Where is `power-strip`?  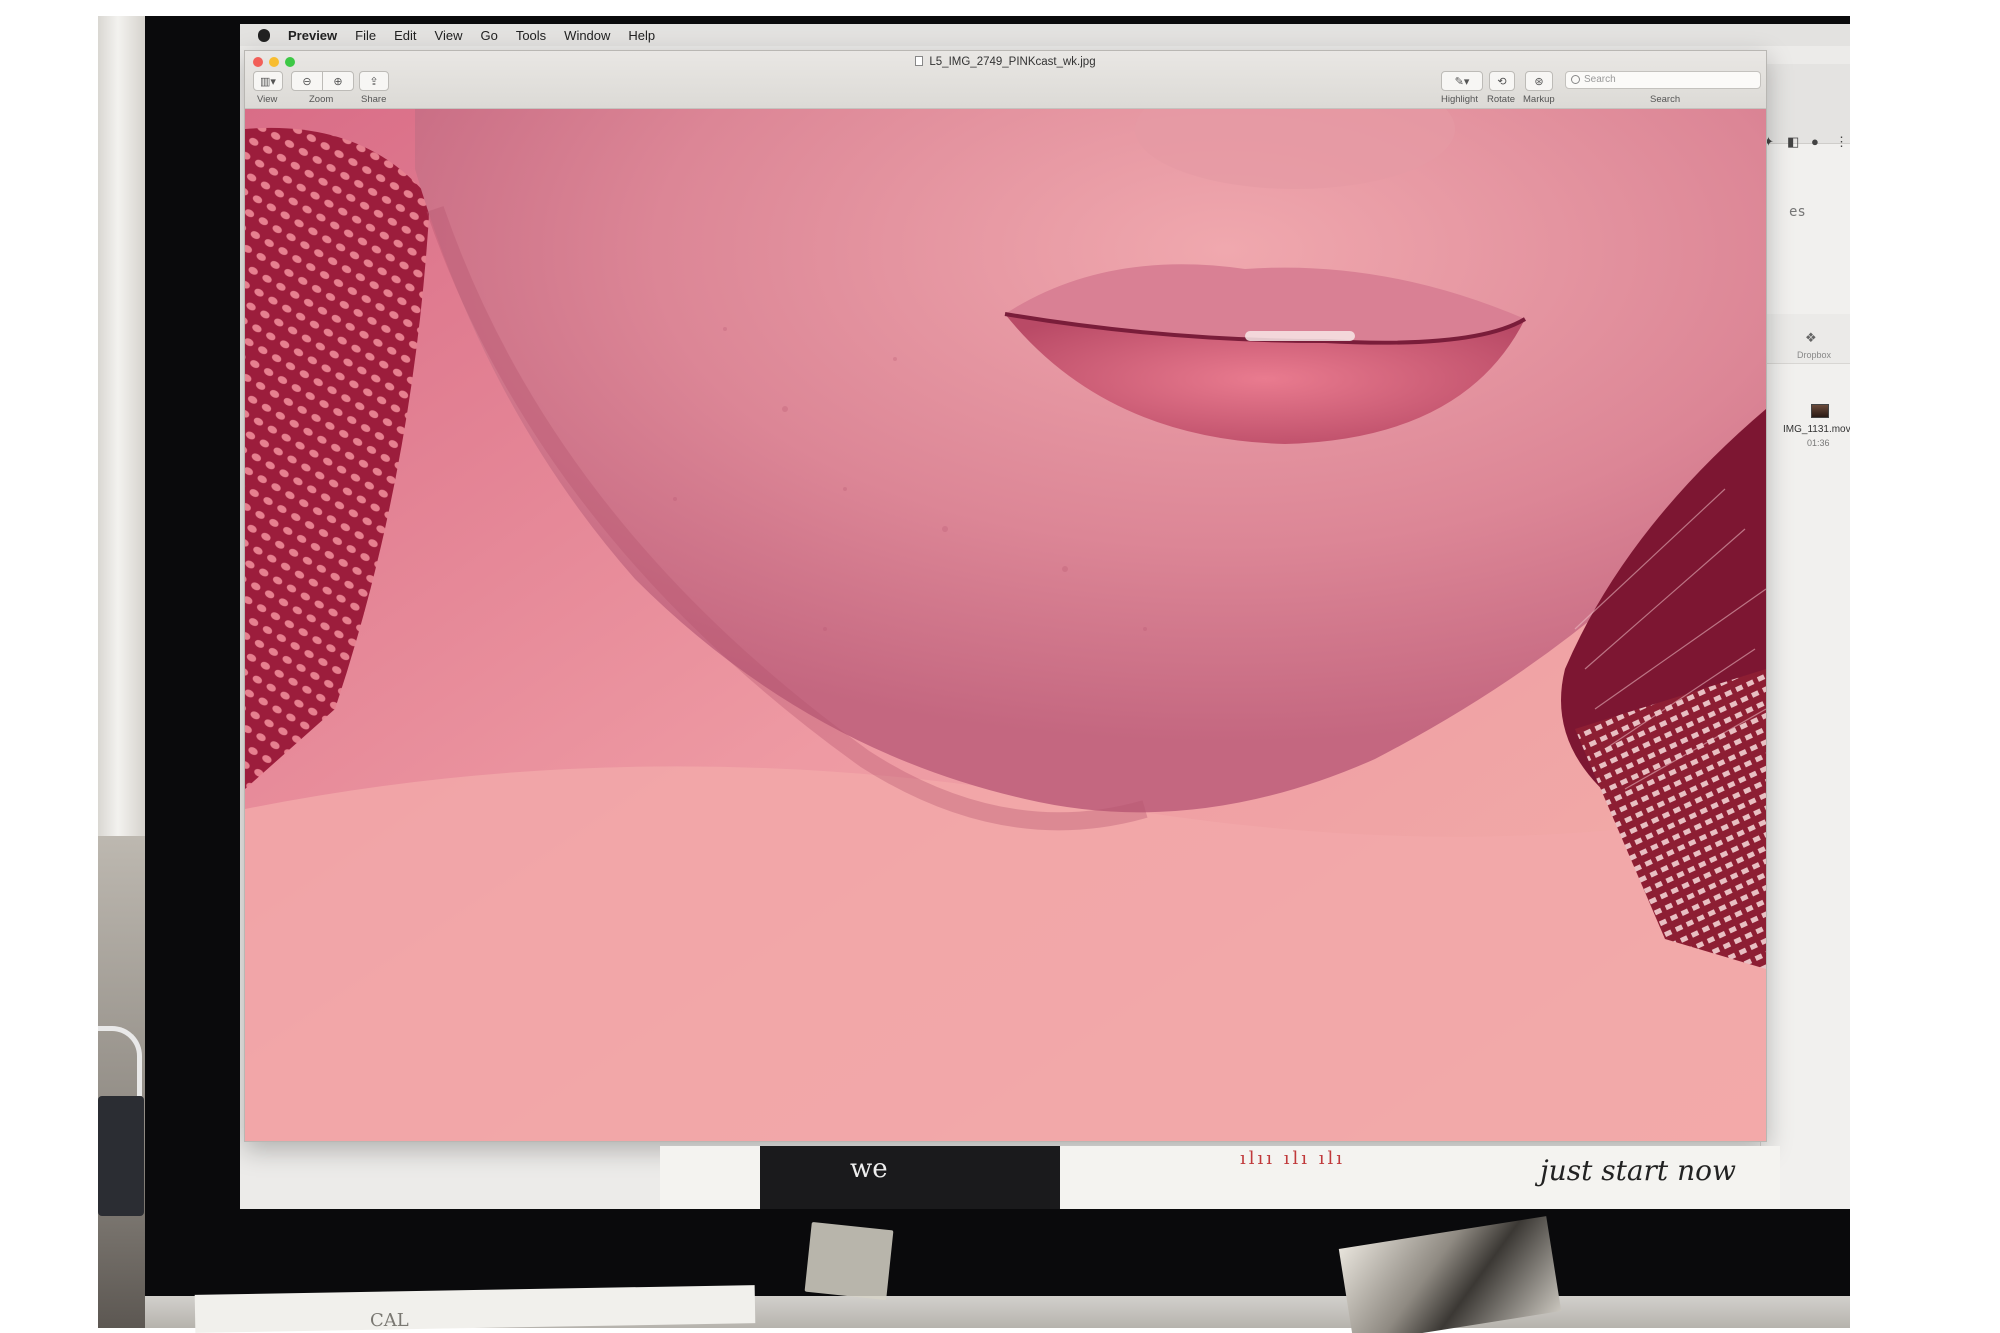
power-strip is located at coordinates (121, 1156).